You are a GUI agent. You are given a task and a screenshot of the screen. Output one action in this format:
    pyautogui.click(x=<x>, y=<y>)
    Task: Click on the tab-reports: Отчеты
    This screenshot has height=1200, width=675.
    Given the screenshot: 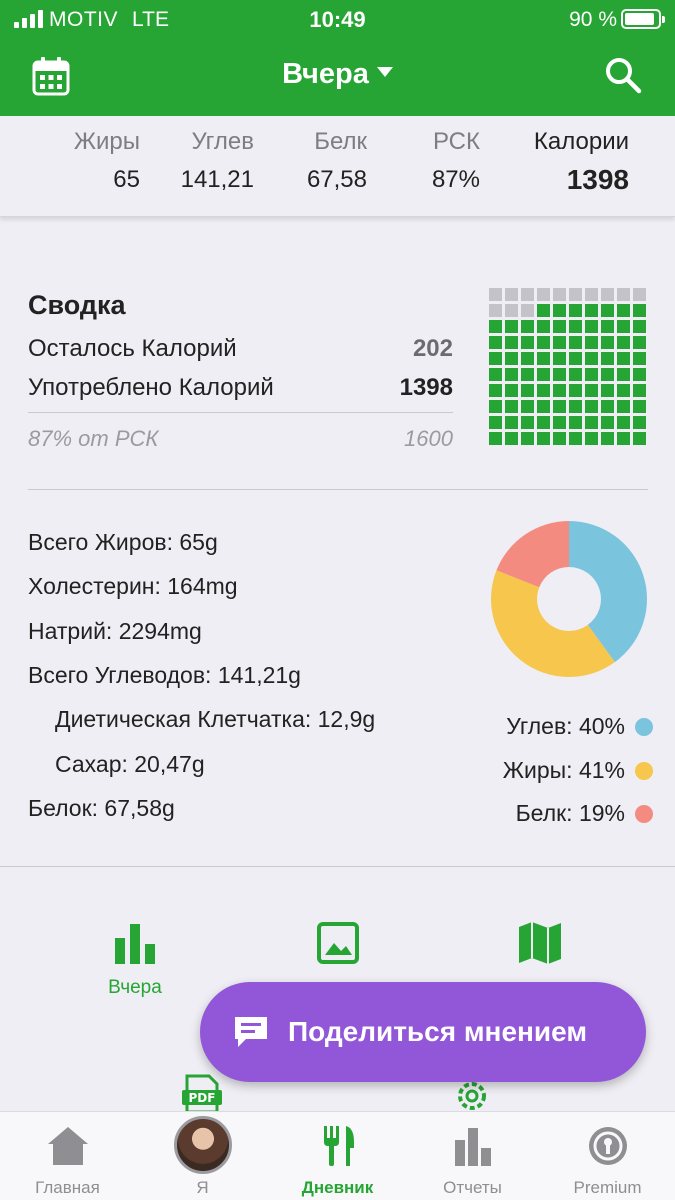 What is the action you would take?
    pyautogui.click(x=472, y=1156)
    